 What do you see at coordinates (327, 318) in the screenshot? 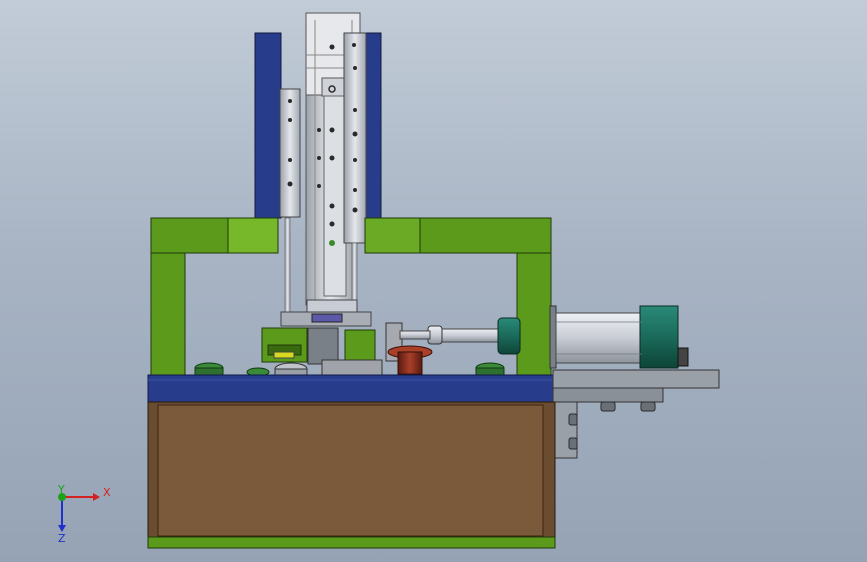
I see `press-head-insert` at bounding box center [327, 318].